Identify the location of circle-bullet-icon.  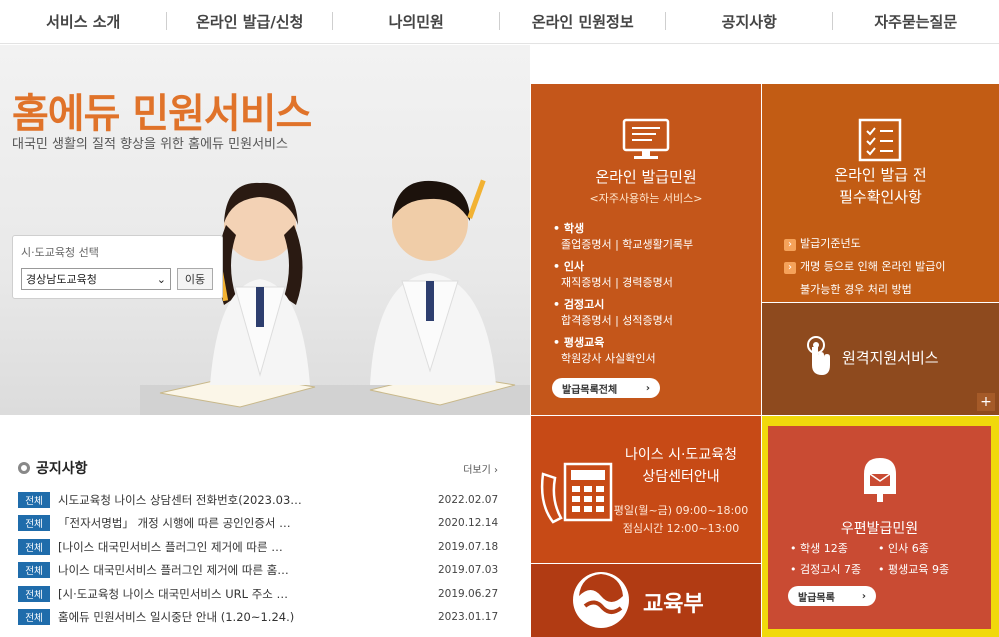
(24, 468).